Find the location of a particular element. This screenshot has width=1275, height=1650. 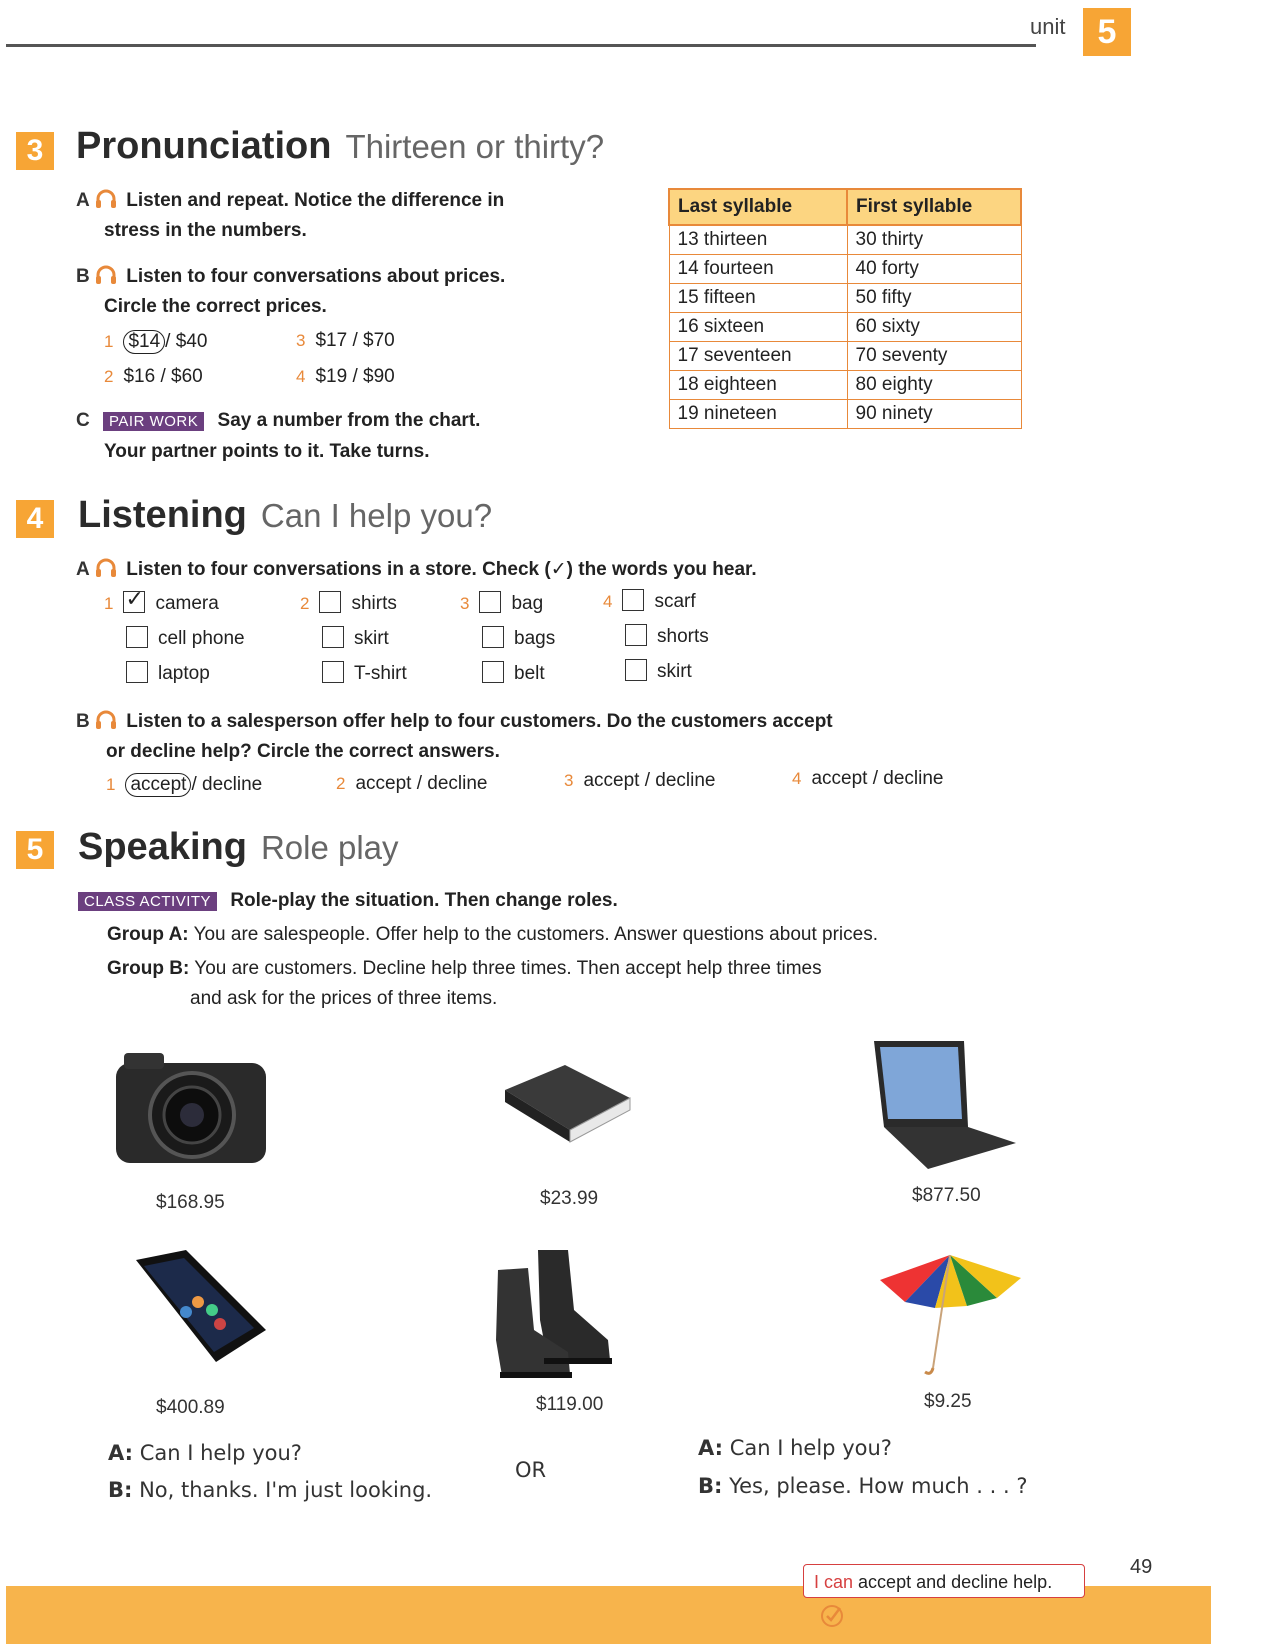

checkbox-label: cell phone is located at coordinates (201, 638).